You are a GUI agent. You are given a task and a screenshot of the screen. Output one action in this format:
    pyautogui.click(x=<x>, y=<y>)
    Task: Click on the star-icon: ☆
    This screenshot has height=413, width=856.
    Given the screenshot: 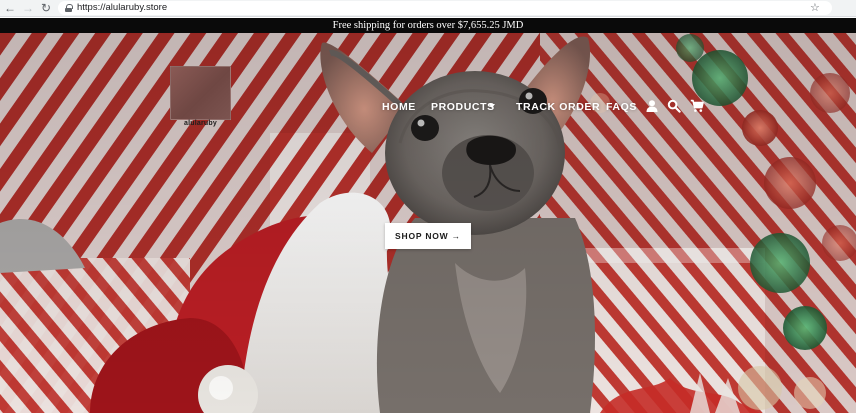 What is the action you would take?
    pyautogui.click(x=815, y=8)
    